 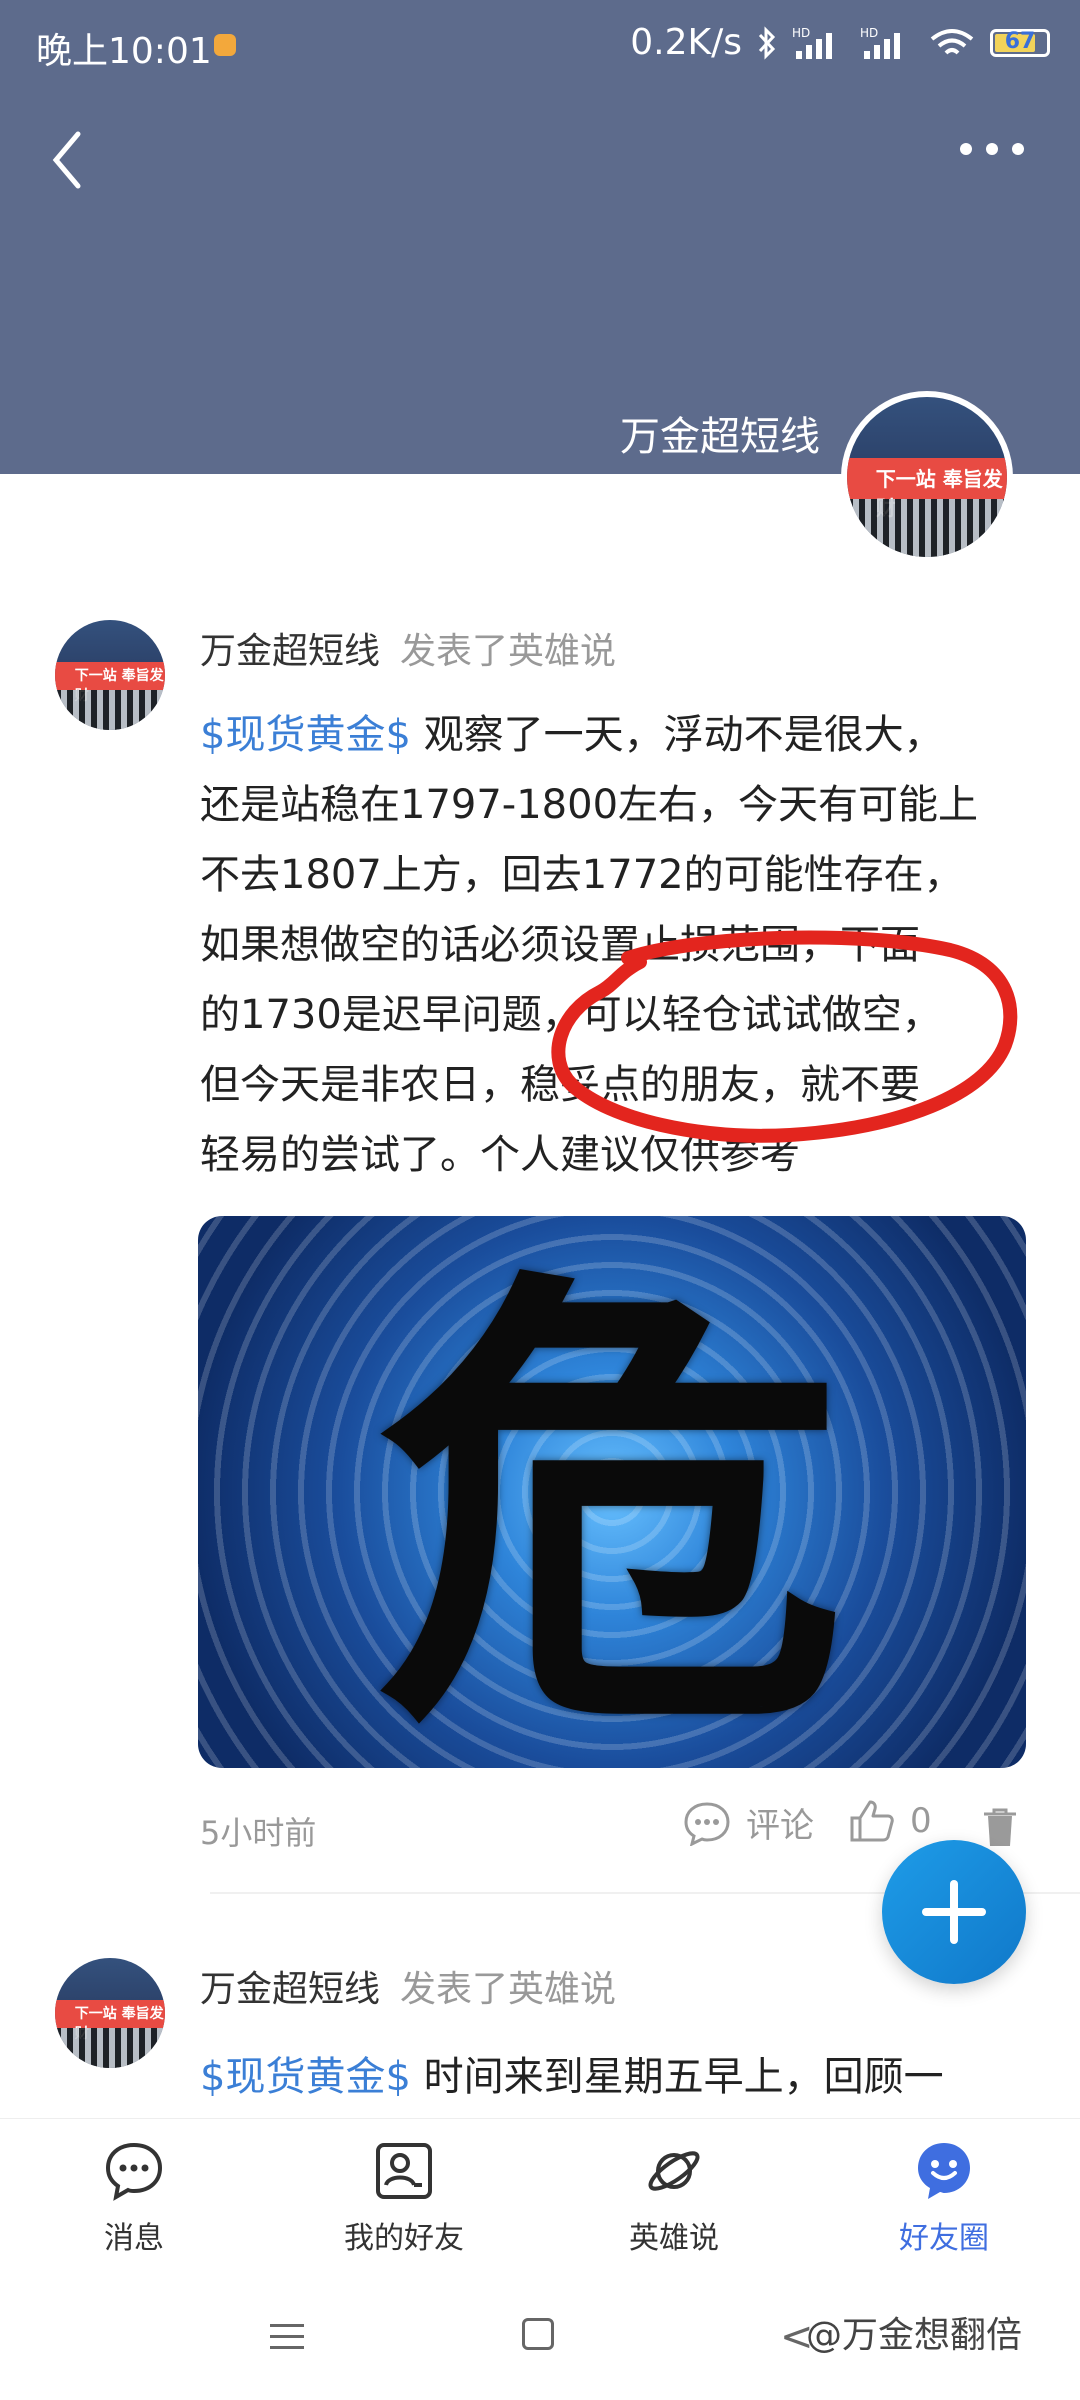 I want to click on trash-icon, so click(x=1000, y=1827).